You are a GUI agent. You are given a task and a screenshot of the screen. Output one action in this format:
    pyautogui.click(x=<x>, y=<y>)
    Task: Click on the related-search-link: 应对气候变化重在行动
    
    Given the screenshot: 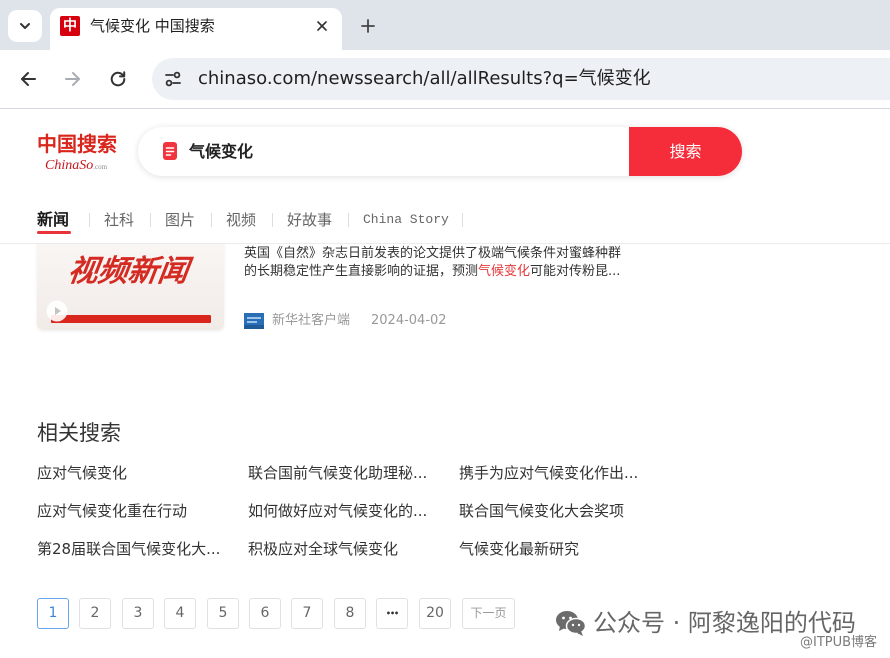 What is the action you would take?
    pyautogui.click(x=112, y=511)
    